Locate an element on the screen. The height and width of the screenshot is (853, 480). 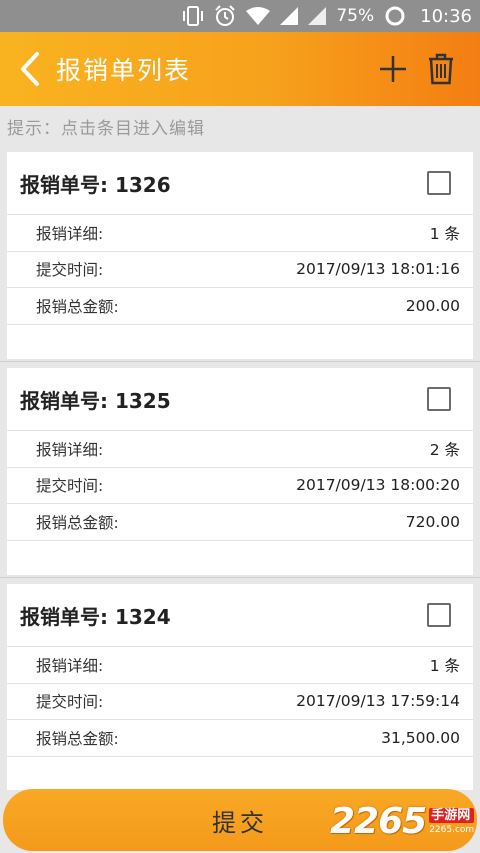
time-row: 提交时间: 2017/09/13 18:00:20 is located at coordinates (240, 486).